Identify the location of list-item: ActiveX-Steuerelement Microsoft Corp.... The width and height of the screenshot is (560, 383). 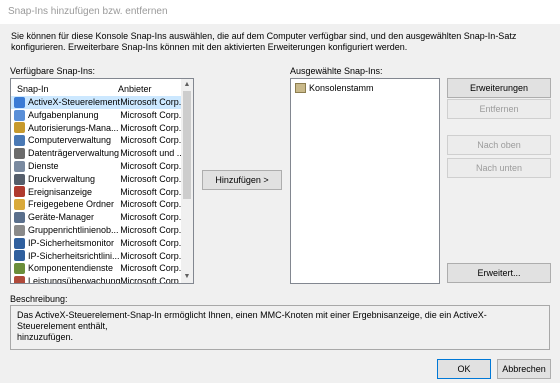
(96, 102).